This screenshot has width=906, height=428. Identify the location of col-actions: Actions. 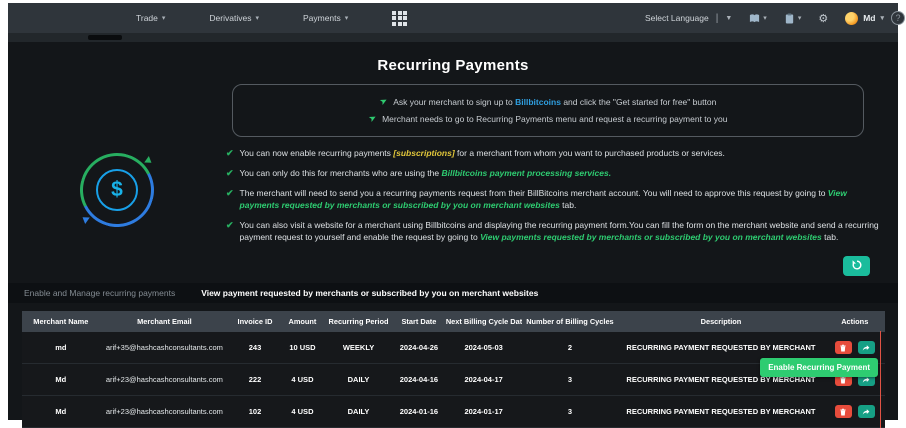
(854, 322).